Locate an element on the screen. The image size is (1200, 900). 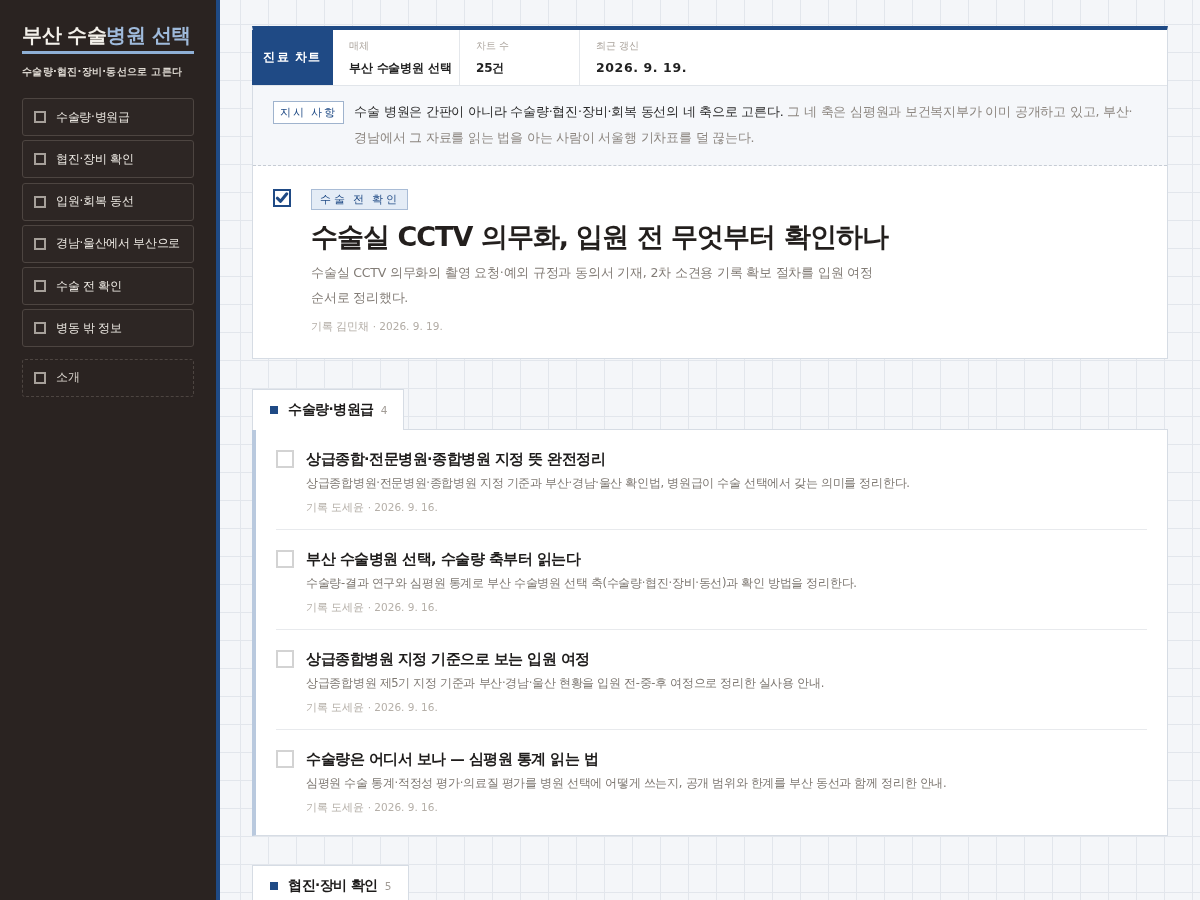
tagline: 수술량·협진·장비·동선으로 고른다 is located at coordinates (103, 72).